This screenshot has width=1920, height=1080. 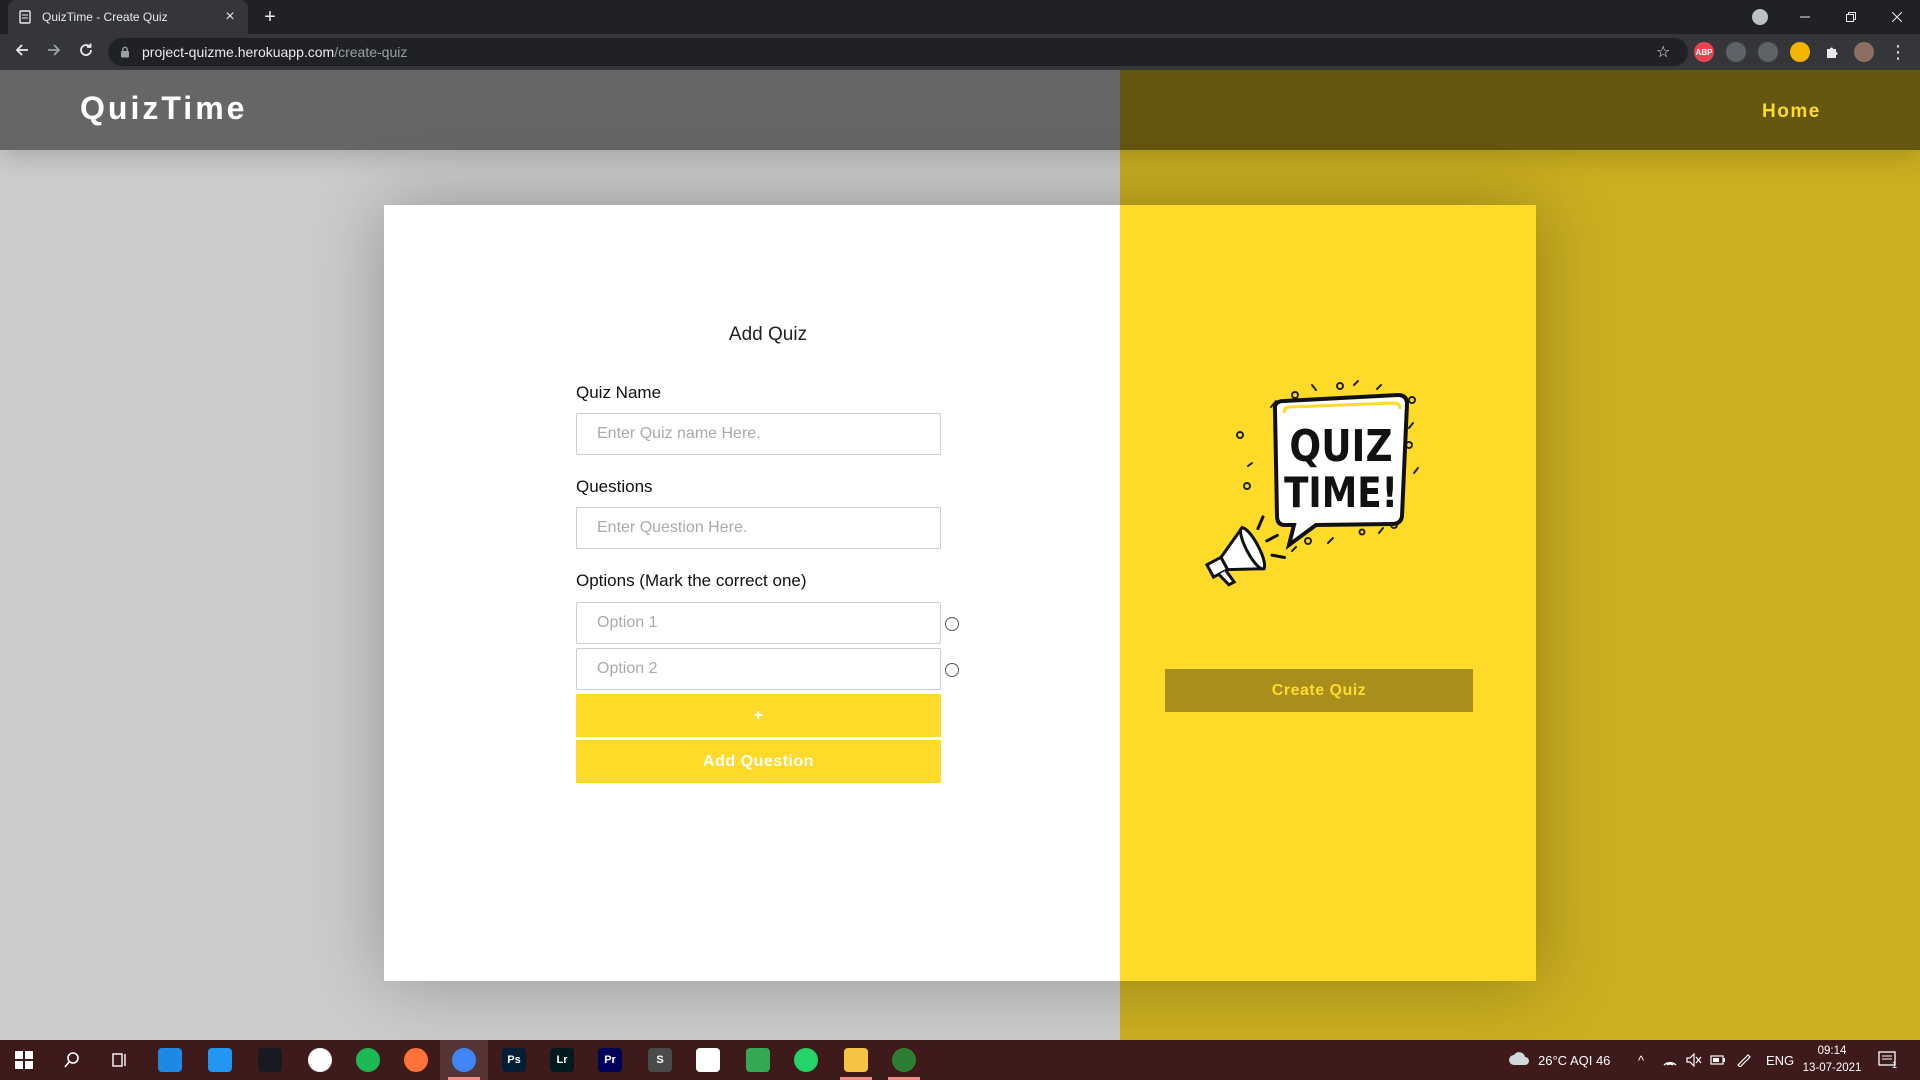 What do you see at coordinates (1341, 493) in the screenshot?
I see `illustration-line-2: TIME!` at bounding box center [1341, 493].